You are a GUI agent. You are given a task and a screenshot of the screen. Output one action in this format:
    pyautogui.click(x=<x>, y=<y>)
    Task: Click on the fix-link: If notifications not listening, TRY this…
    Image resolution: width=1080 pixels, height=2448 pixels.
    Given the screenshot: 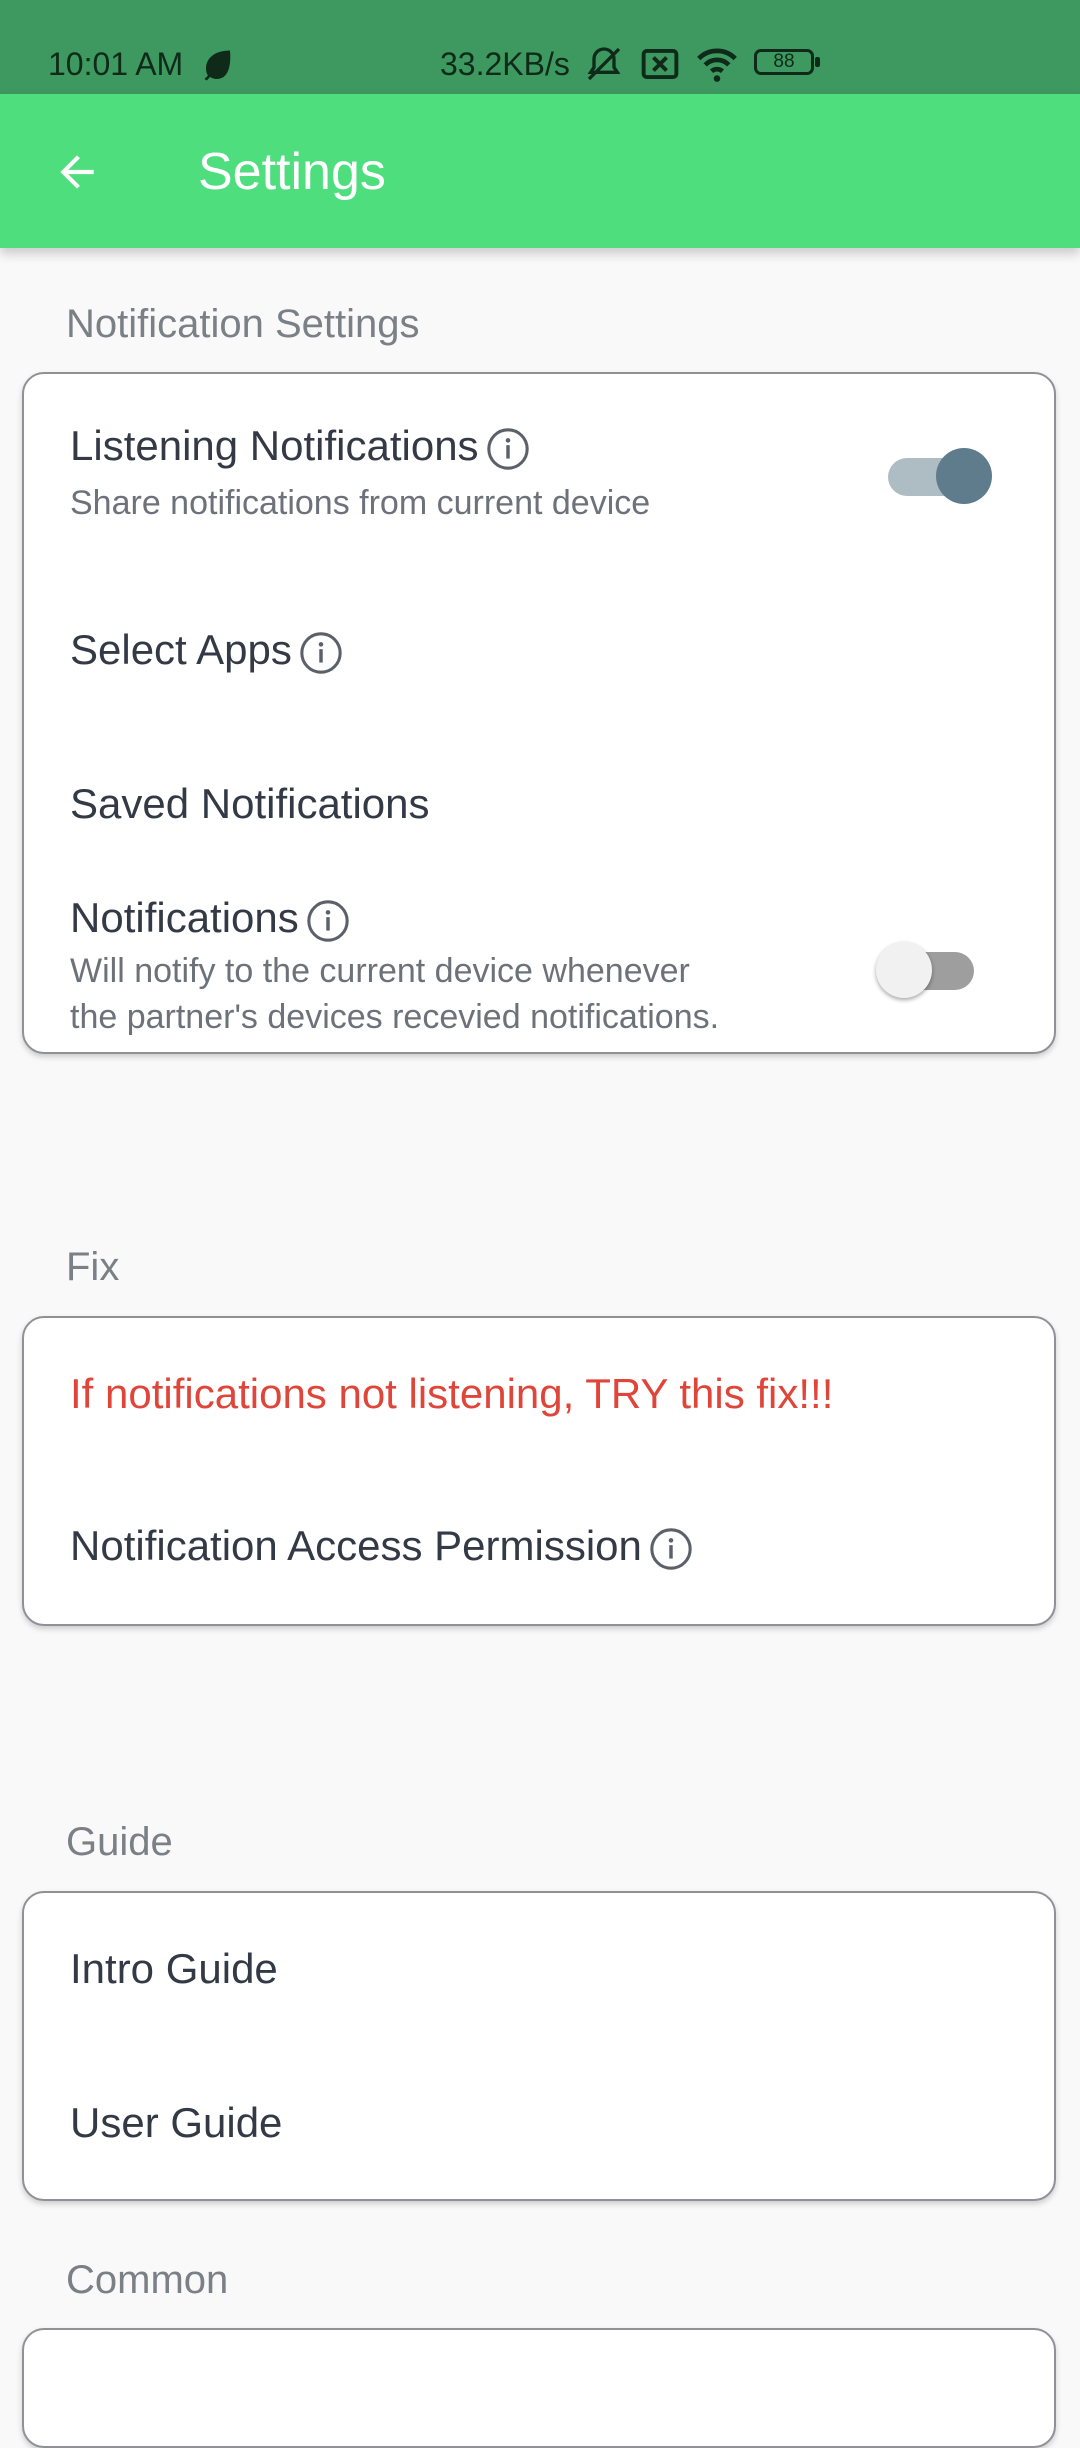 What is the action you would take?
    pyautogui.click(x=451, y=1394)
    